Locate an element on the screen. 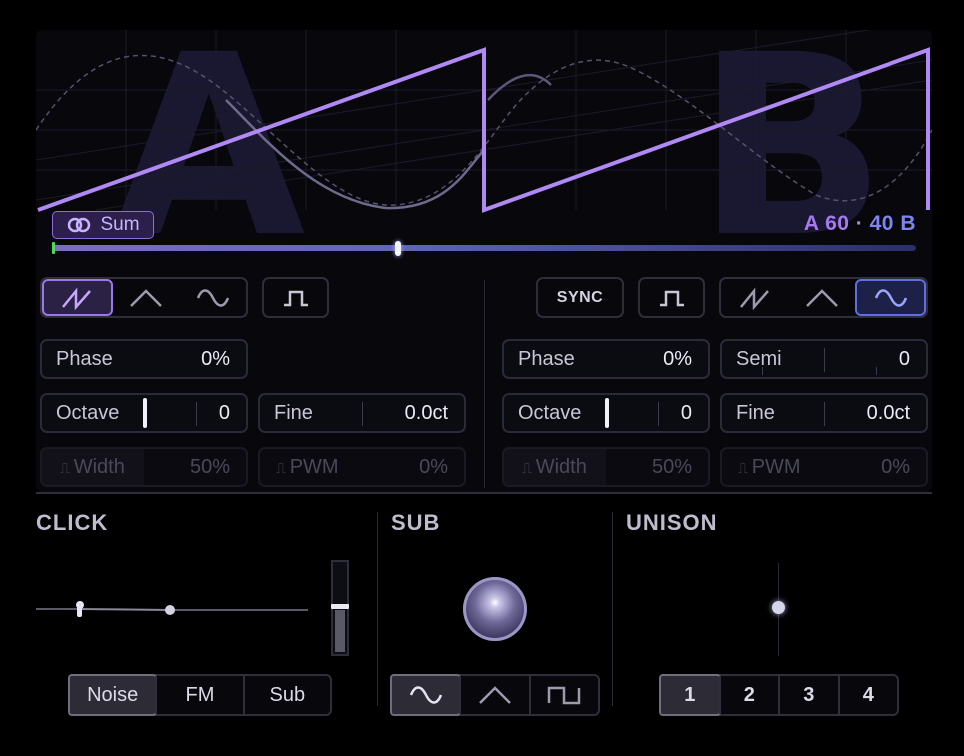 This screenshot has height=756, width=964. unison-voice-selector: 1 2 3 4 is located at coordinates (779, 695).